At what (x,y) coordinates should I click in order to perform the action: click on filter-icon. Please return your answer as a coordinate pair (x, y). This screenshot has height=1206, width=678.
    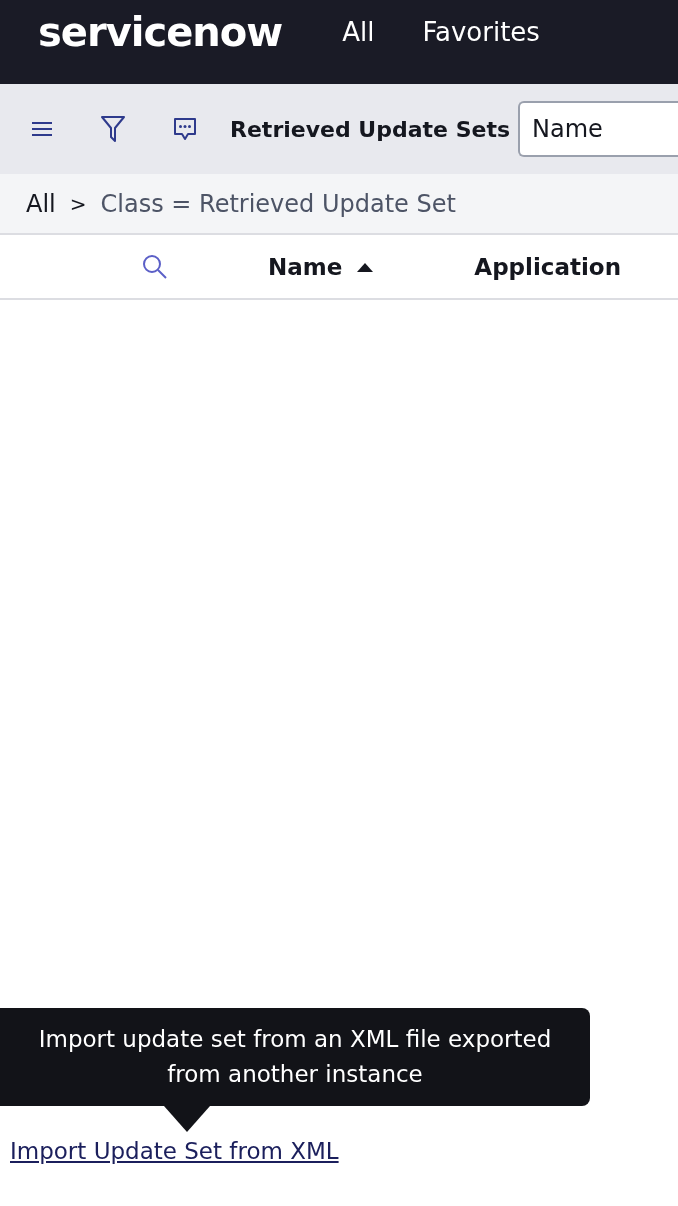
    Looking at the image, I should click on (113, 129).